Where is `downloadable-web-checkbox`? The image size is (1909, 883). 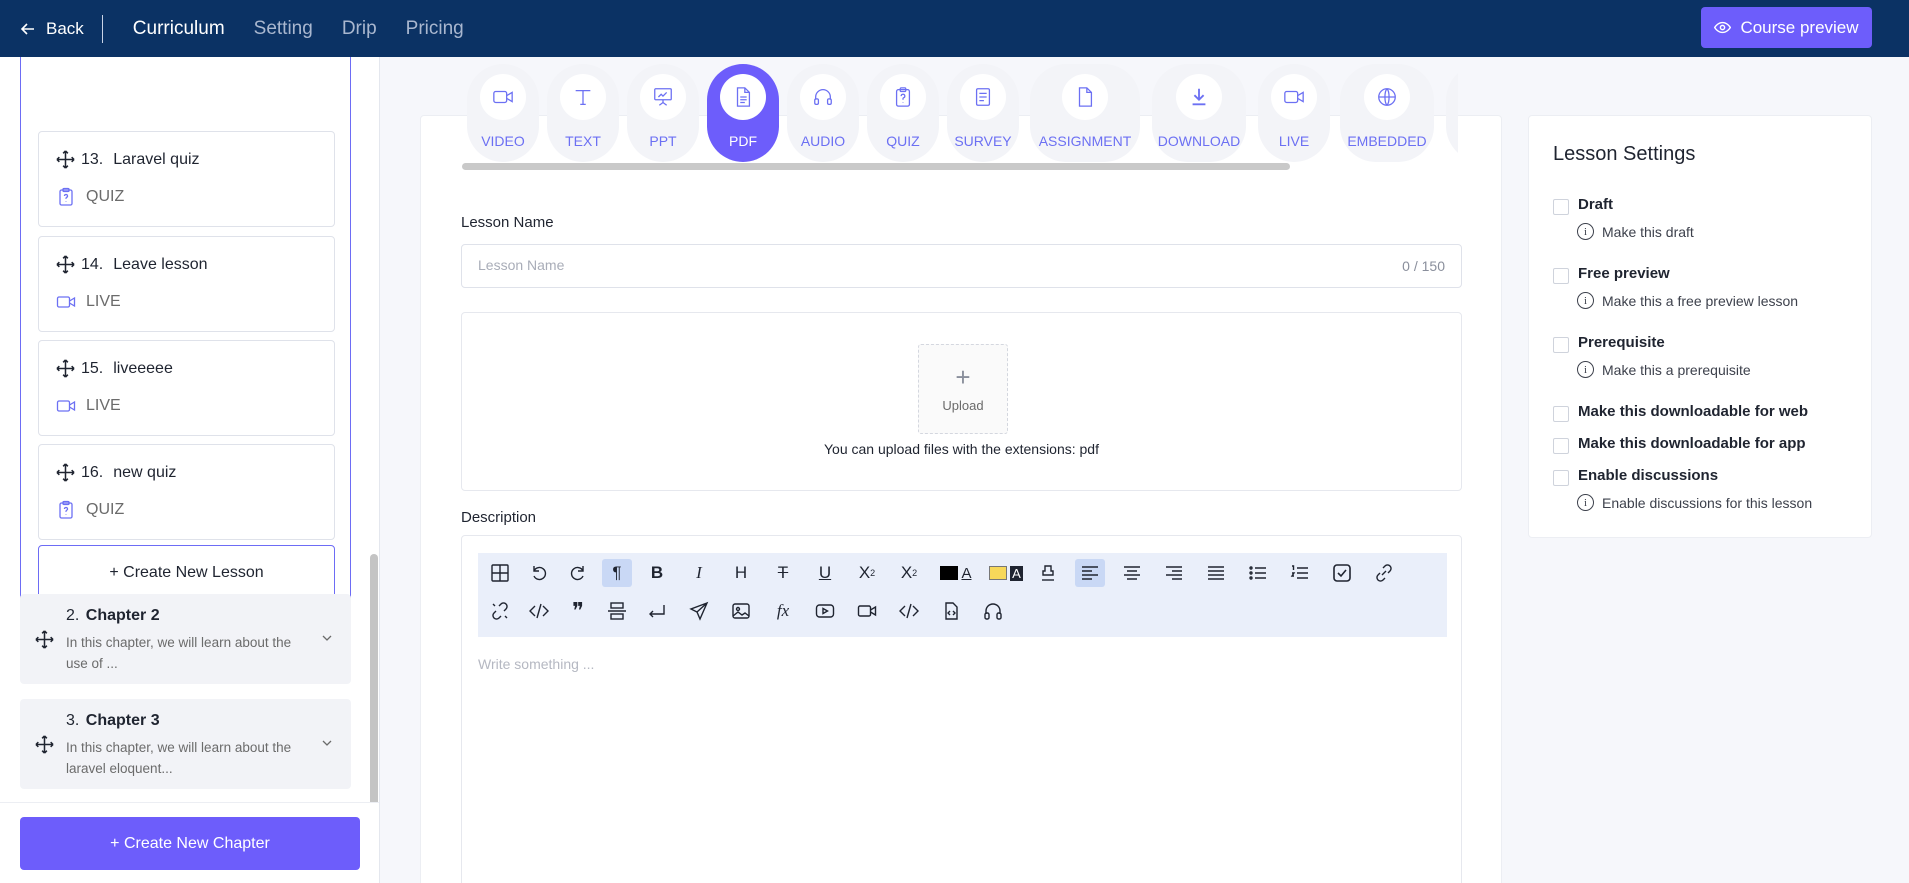 downloadable-web-checkbox is located at coordinates (1561, 414).